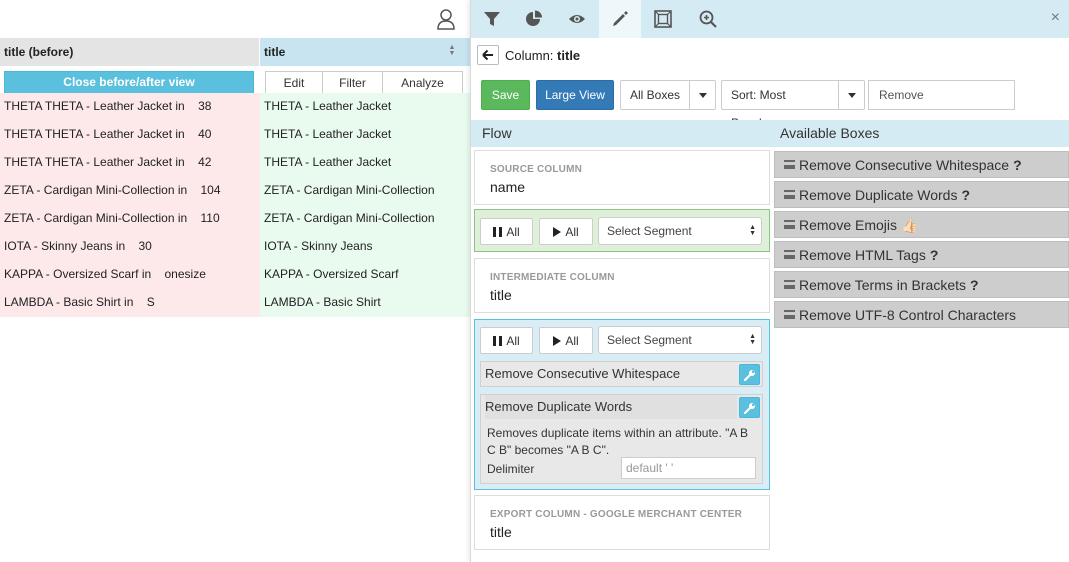 Image resolution: width=1069 pixels, height=562 pixels. What do you see at coordinates (129, 82) in the screenshot?
I see `close-before-after-button: Close before/after view` at bounding box center [129, 82].